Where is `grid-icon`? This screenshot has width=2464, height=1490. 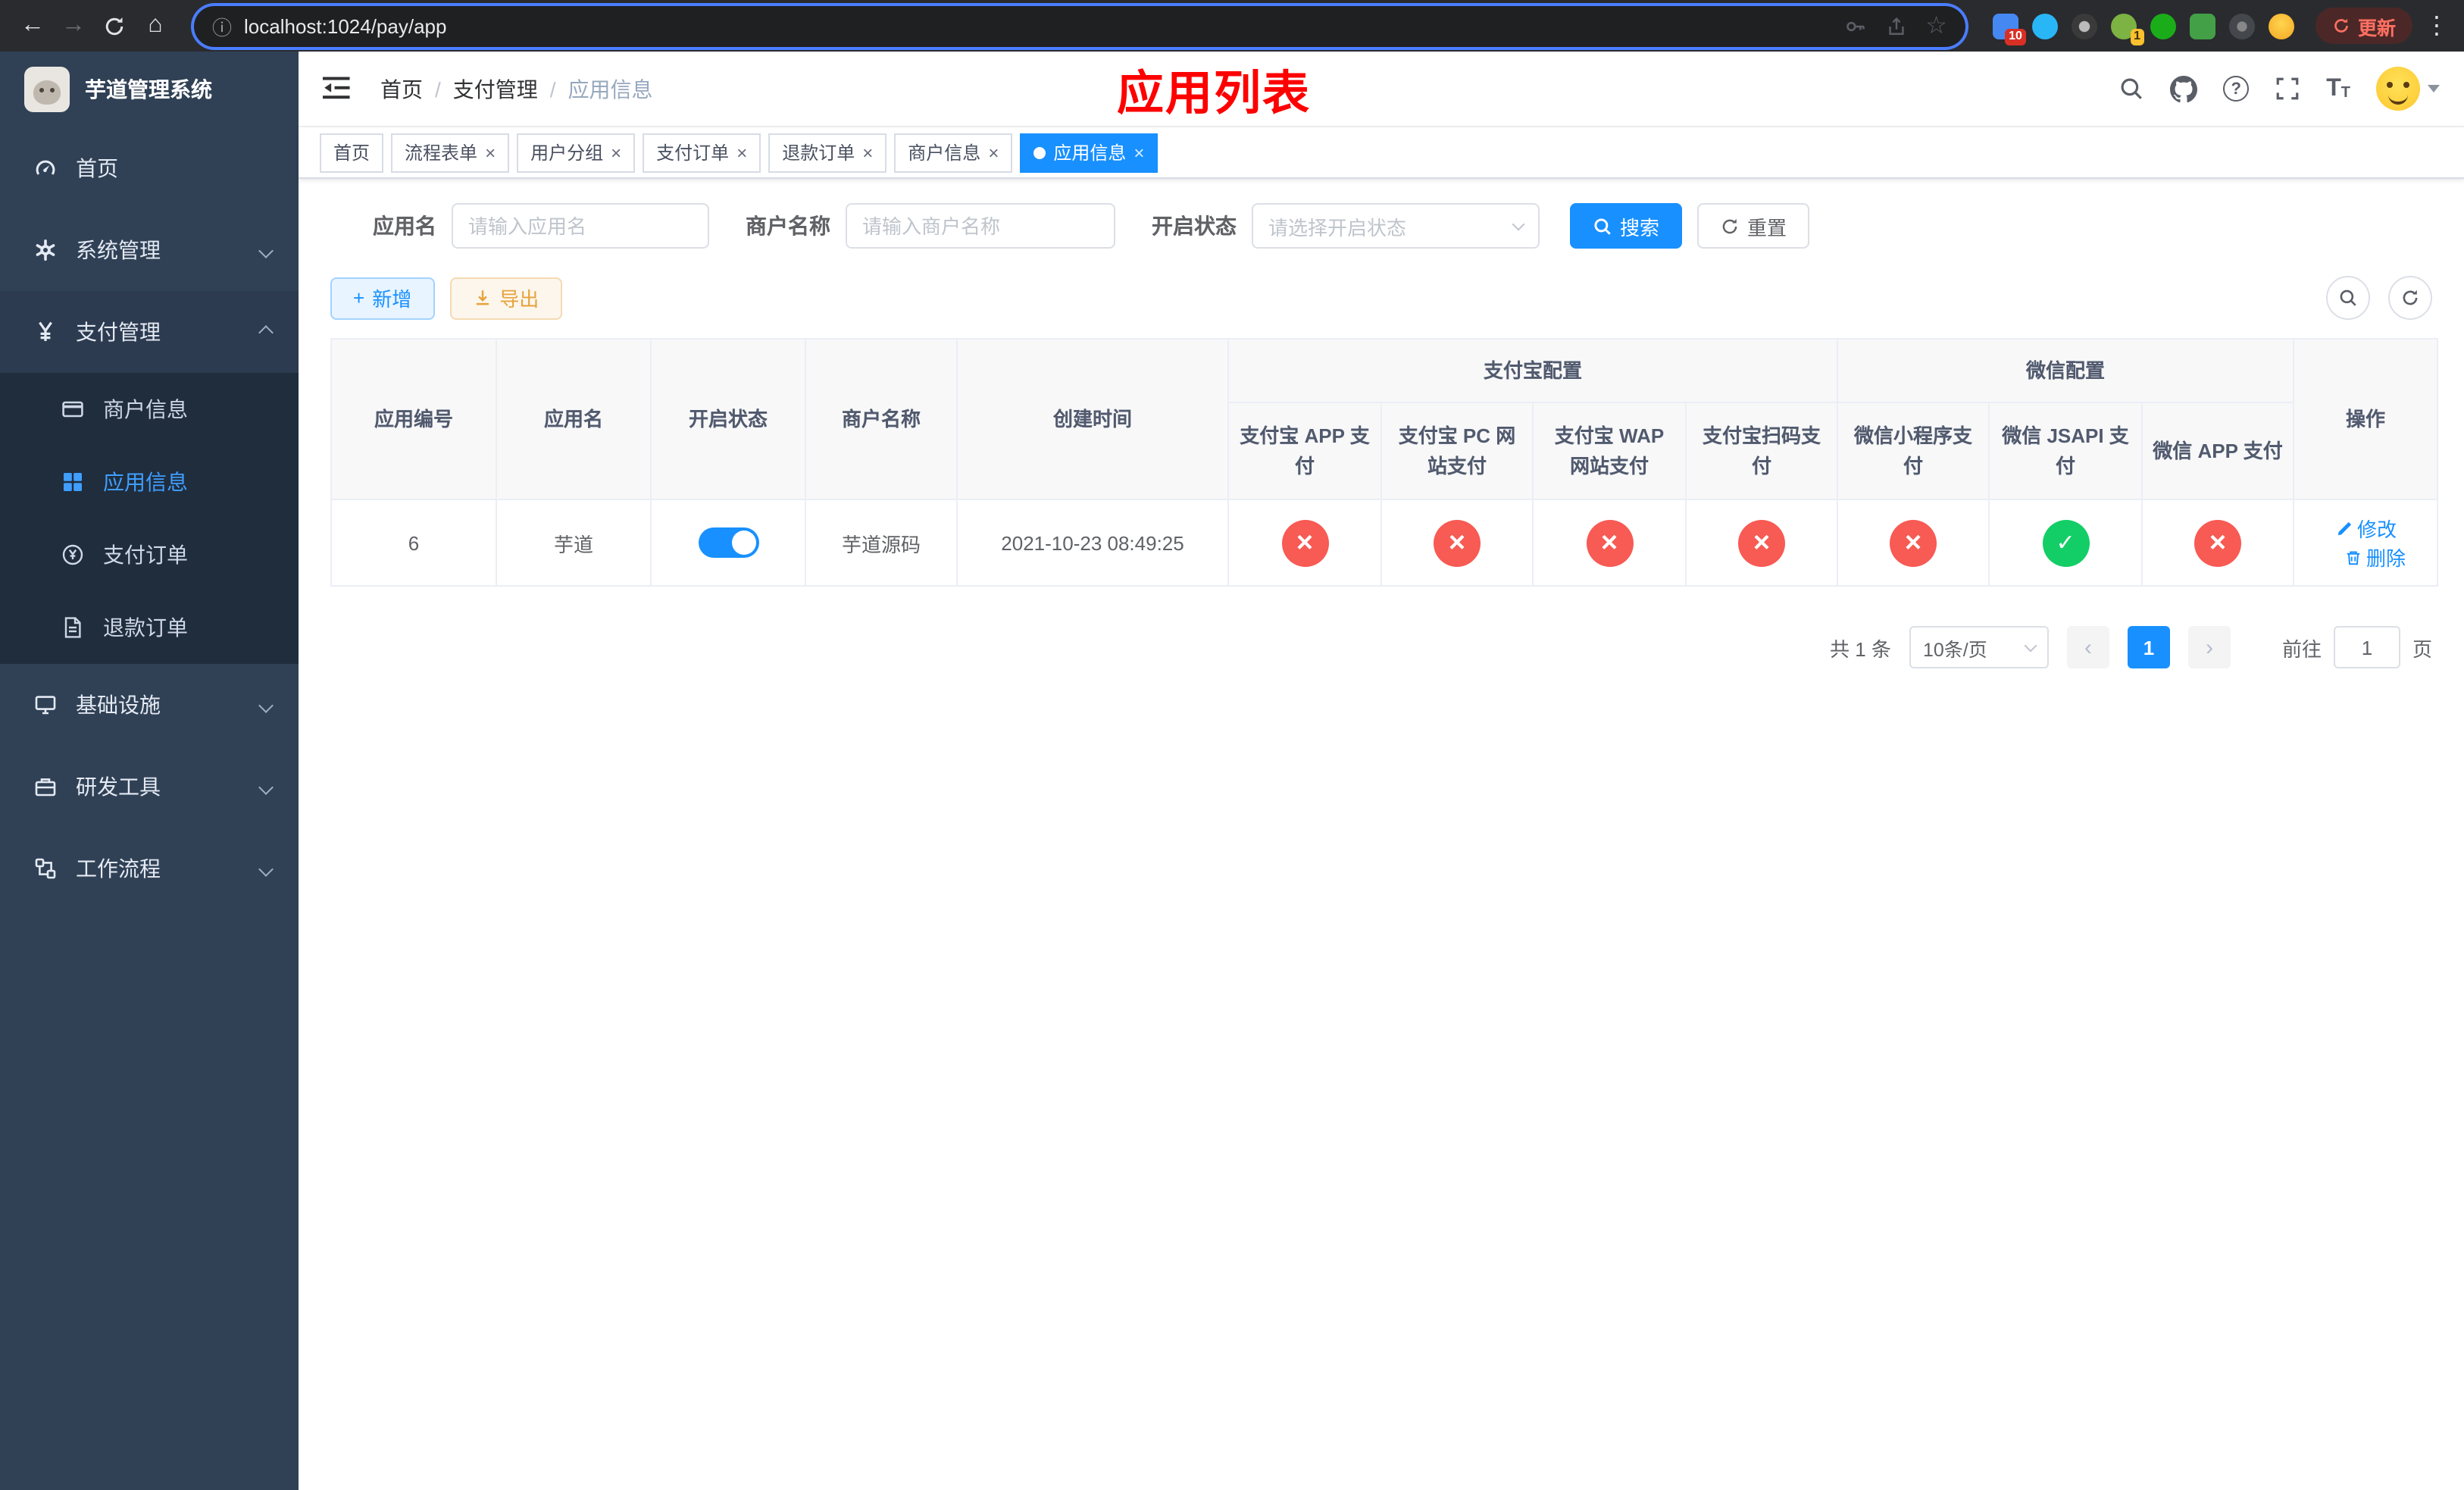
grid-icon is located at coordinates (73, 482).